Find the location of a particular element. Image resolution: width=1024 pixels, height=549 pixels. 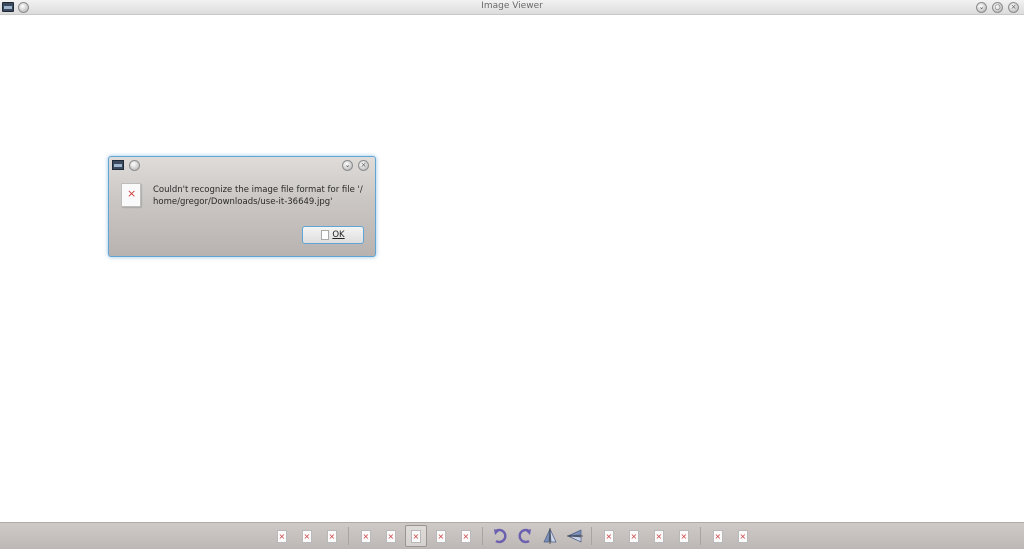

flip-vertical-button is located at coordinates (550, 536).